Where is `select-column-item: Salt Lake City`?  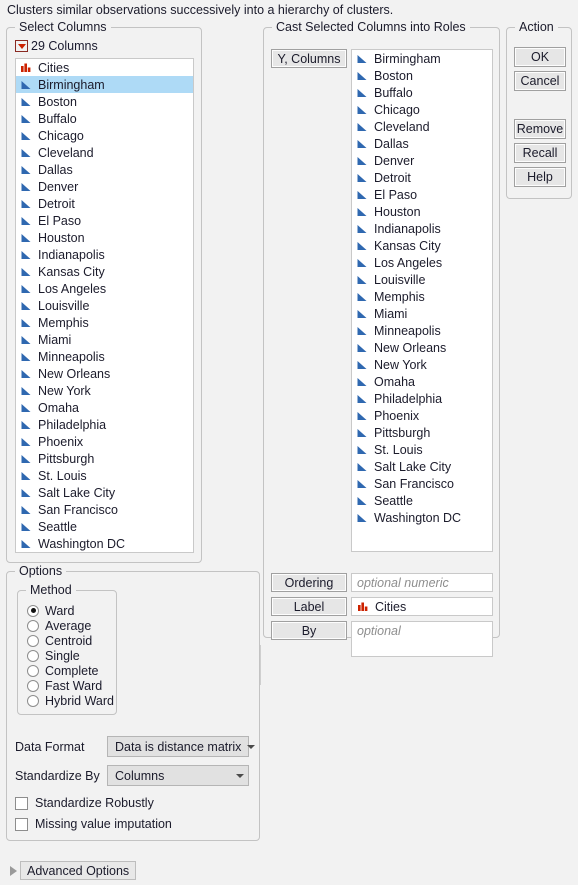
select-column-item: Salt Lake City is located at coordinates (104, 492).